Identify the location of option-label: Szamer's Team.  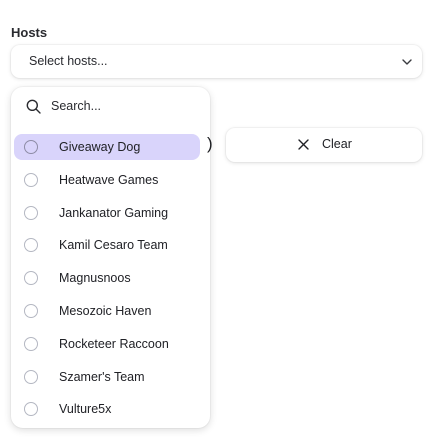
(102, 377).